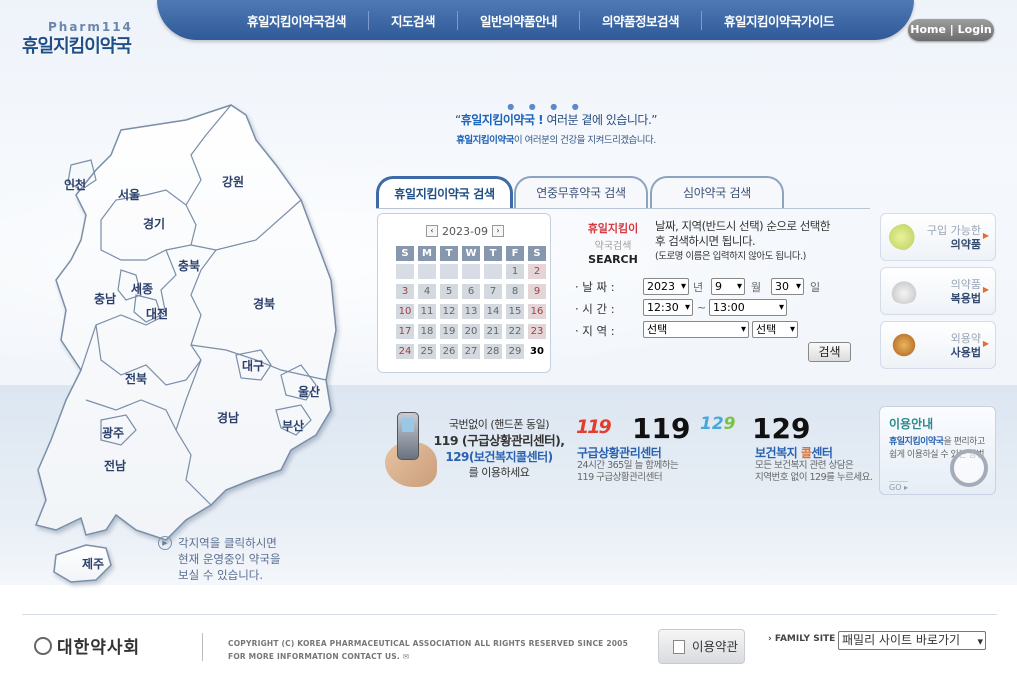 The height and width of the screenshot is (683, 1017). Describe the element at coordinates (938, 237) in the screenshot. I see `purchasable-drugs-box: 구입 가능한 의약품 ▶` at that location.